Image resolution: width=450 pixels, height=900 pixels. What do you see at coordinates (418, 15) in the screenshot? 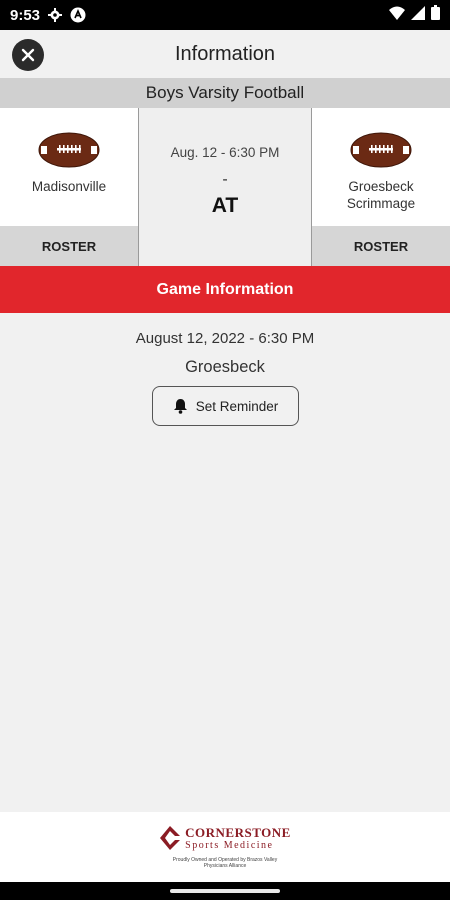
I see `cell-signal-icon` at bounding box center [418, 15].